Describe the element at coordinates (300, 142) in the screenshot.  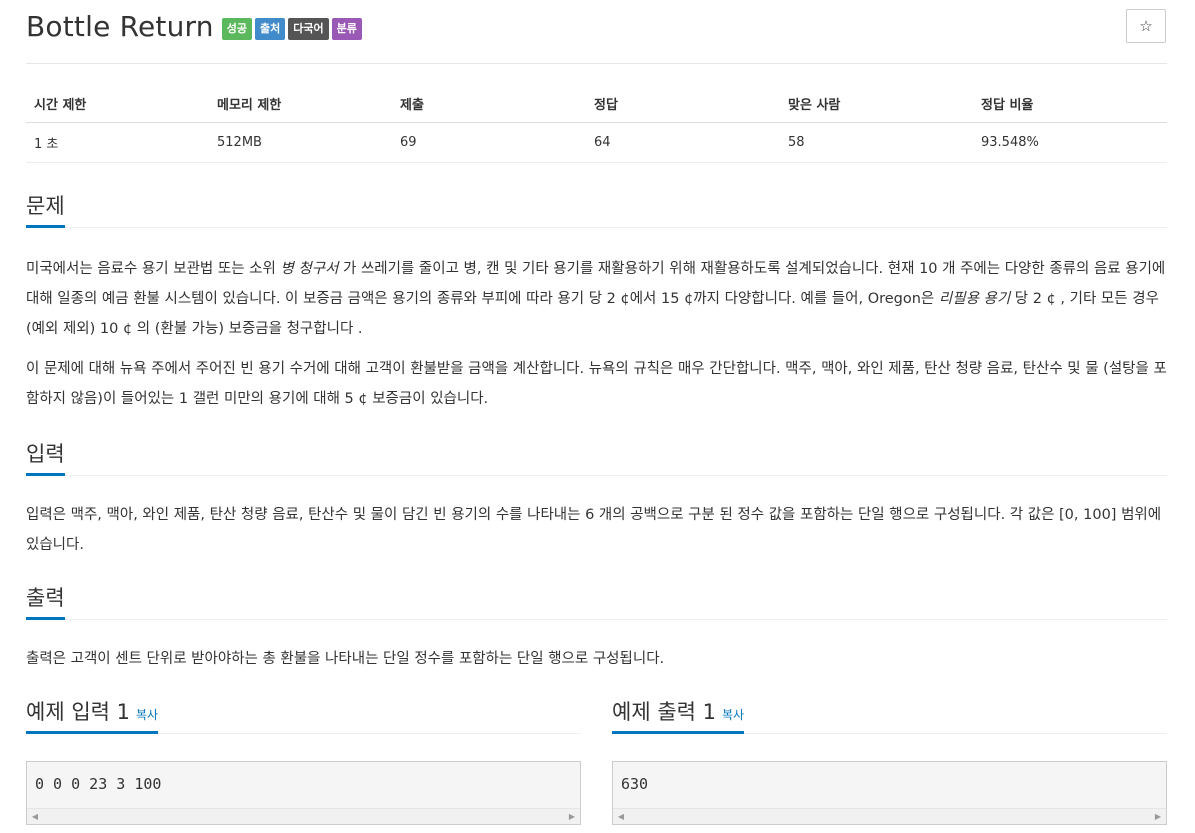
I see `value-memory-limit: 512MB` at that location.